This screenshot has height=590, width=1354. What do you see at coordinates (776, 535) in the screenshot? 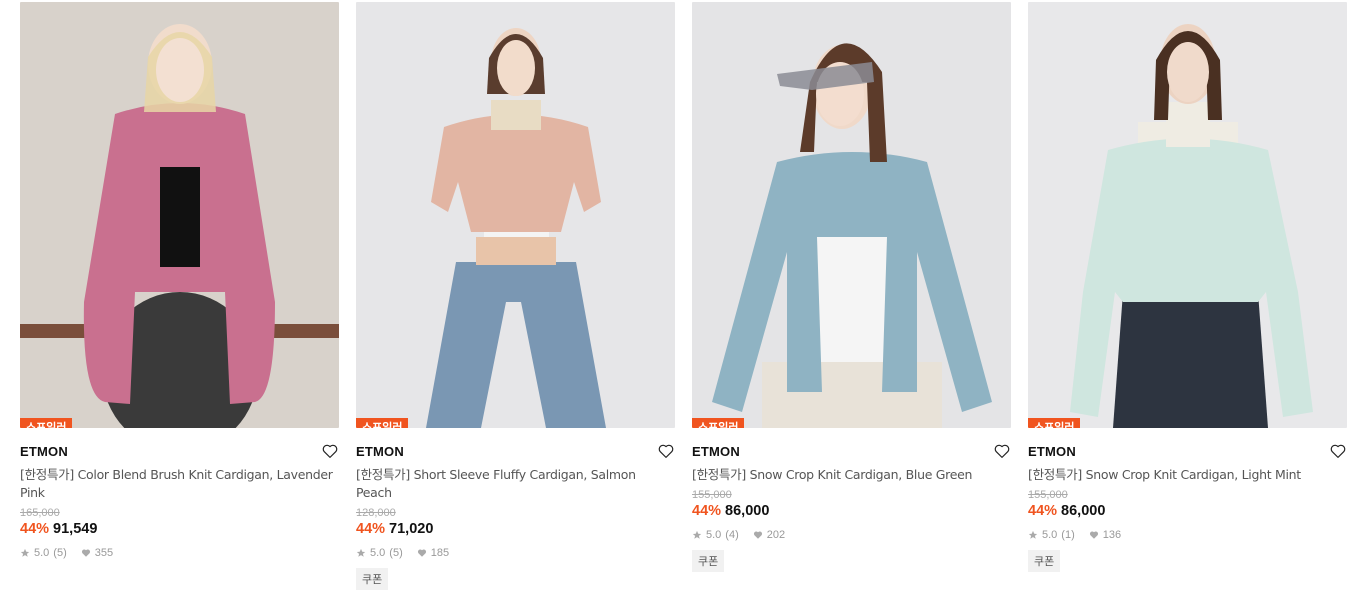
I see `like-count: 202` at bounding box center [776, 535].